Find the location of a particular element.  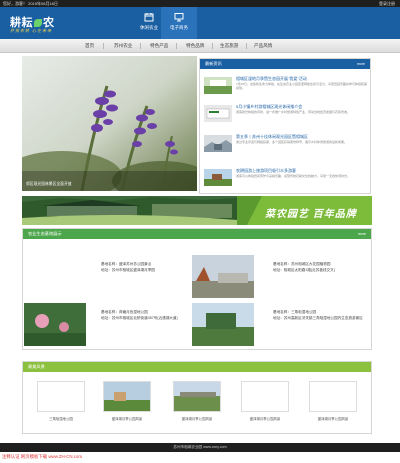

base-item: 基地名称：苏州相城区大花园植物园 地址：相城区太阳路1路(近苏蠡线交叉) is located at coordinates (318, 267).